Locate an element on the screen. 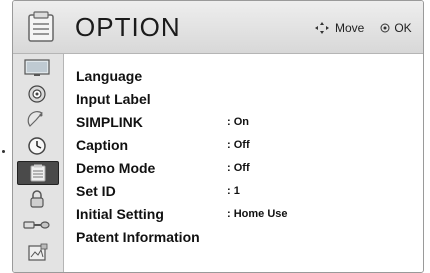 This screenshot has width=430, height=273. ok-circle-icon is located at coordinates (385, 28).